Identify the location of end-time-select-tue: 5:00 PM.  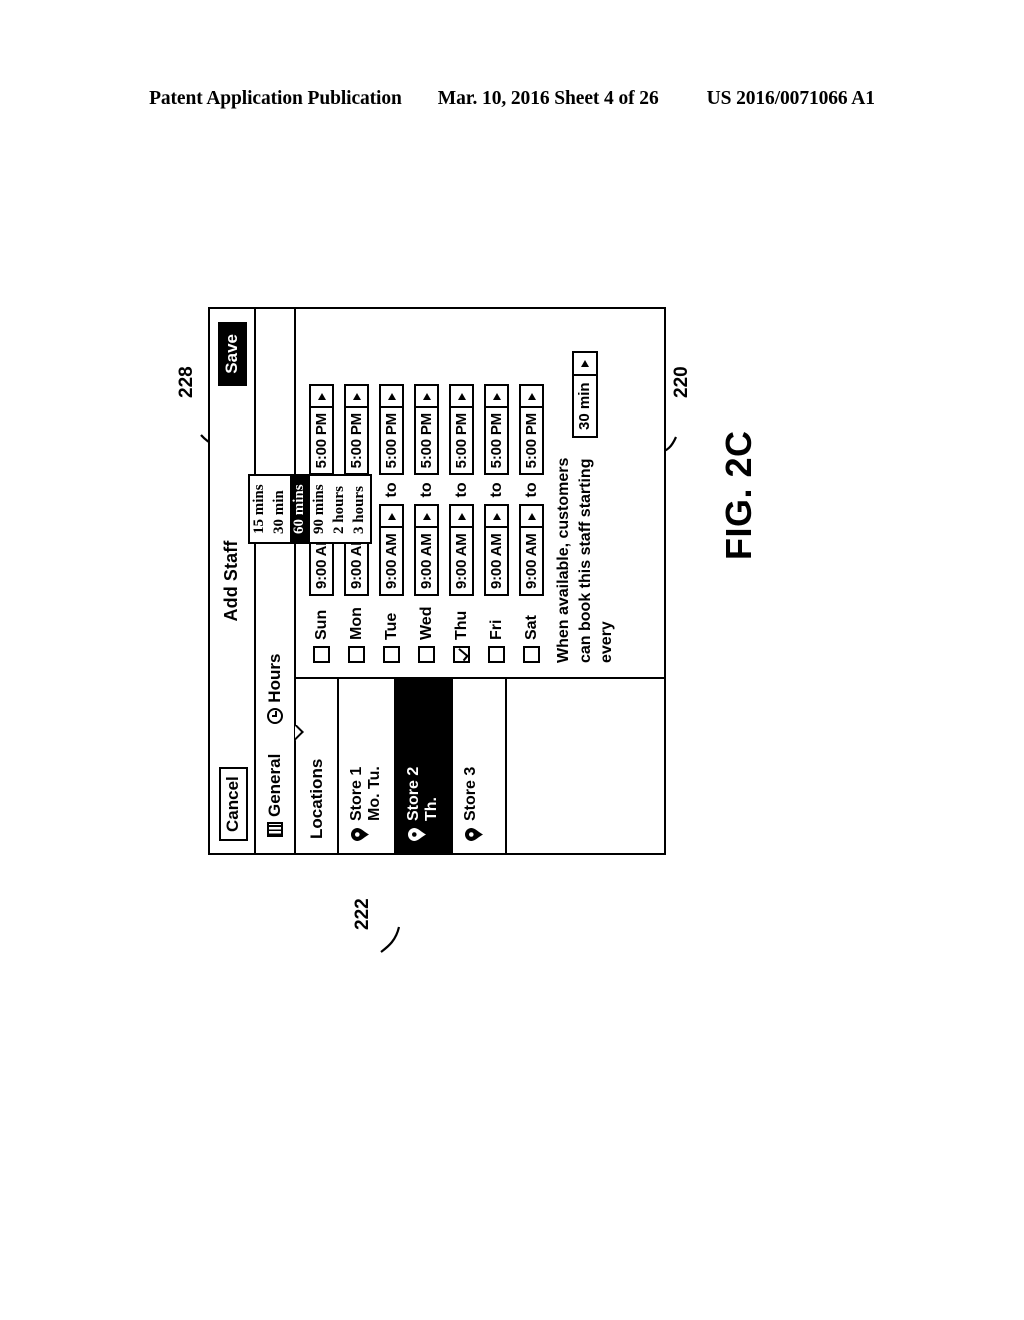
(391, 430).